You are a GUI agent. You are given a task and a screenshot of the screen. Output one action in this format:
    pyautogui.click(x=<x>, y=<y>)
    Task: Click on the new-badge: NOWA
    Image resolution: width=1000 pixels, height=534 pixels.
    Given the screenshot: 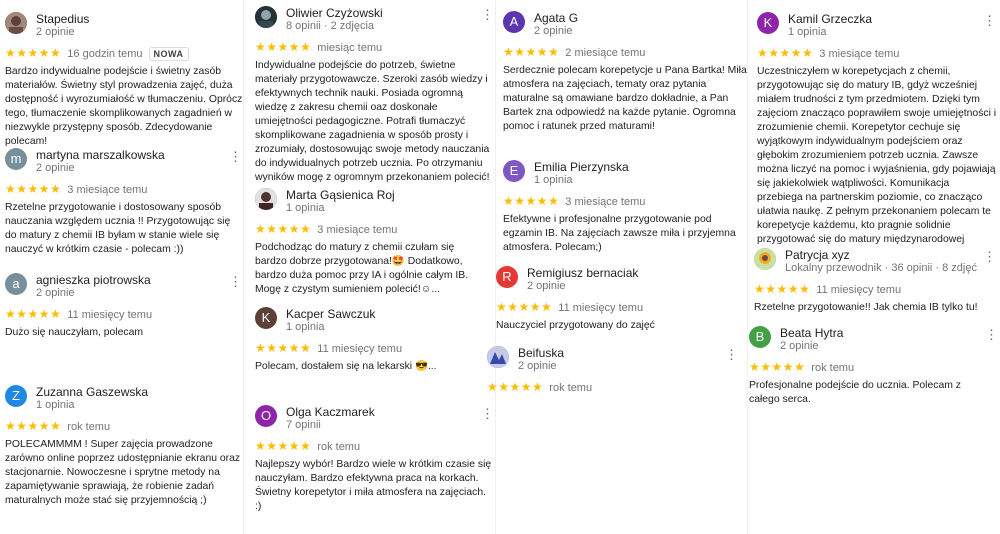 What is the action you would take?
    pyautogui.click(x=168, y=54)
    